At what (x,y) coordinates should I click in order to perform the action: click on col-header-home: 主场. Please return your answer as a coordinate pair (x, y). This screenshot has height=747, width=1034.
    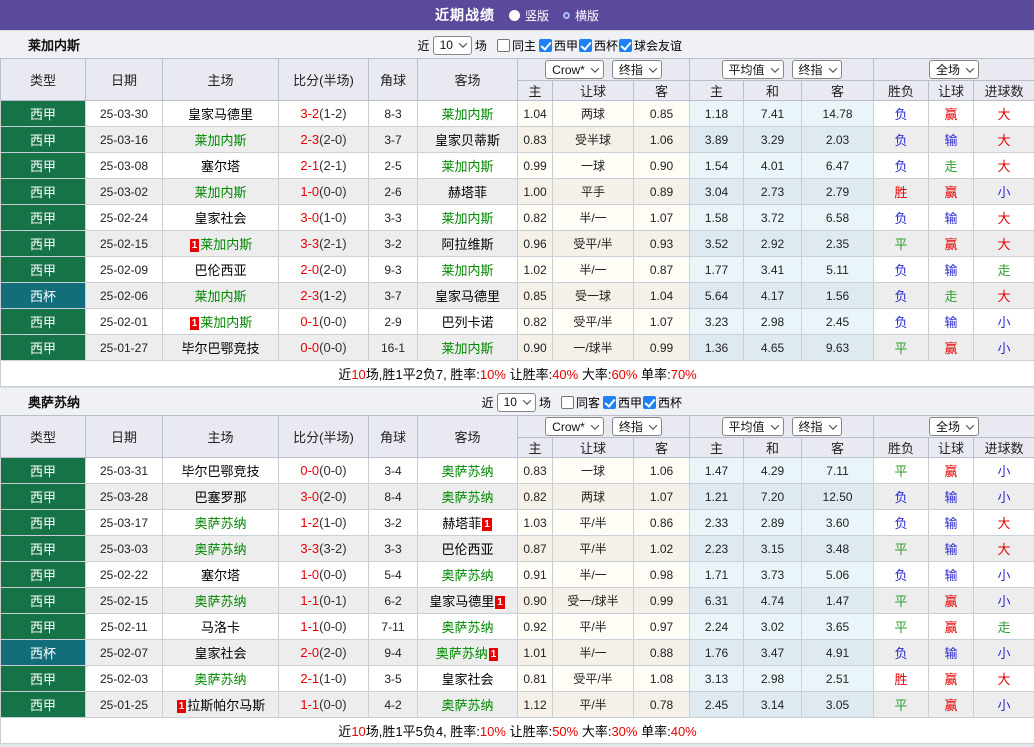
    Looking at the image, I should click on (221, 80).